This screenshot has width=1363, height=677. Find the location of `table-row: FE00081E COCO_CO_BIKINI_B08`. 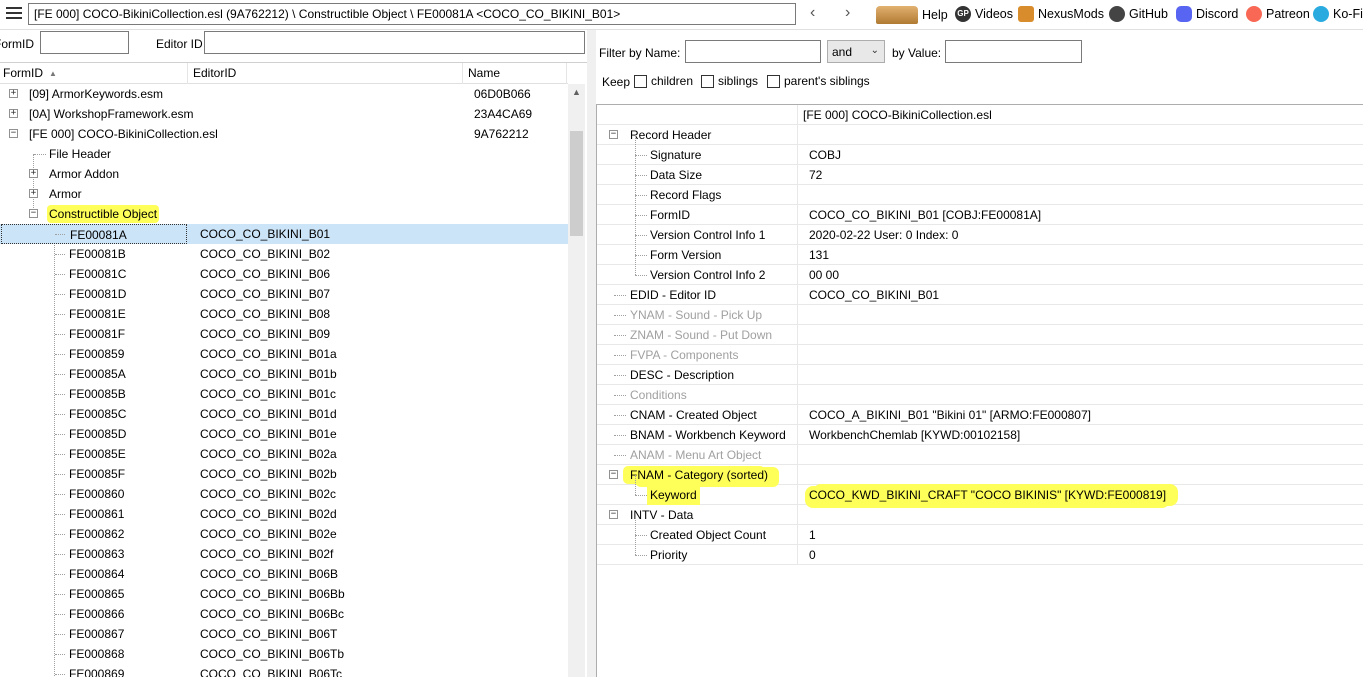

table-row: FE00081E COCO_CO_BIKINI_B08 is located at coordinates (284, 314).